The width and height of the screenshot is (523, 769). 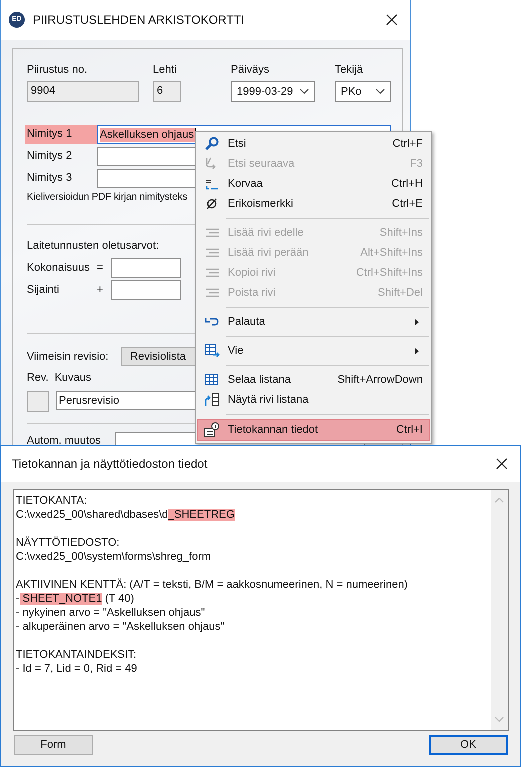 What do you see at coordinates (111, 613) in the screenshot?
I see `info-line: - nykyinen arvo = "Askelluksen ohjaus"` at bounding box center [111, 613].